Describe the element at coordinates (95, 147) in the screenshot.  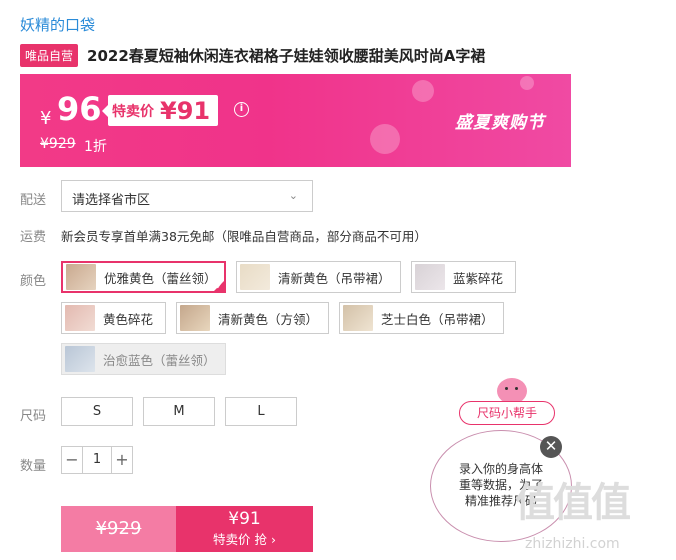
I see `discount-rate: 1折` at that location.